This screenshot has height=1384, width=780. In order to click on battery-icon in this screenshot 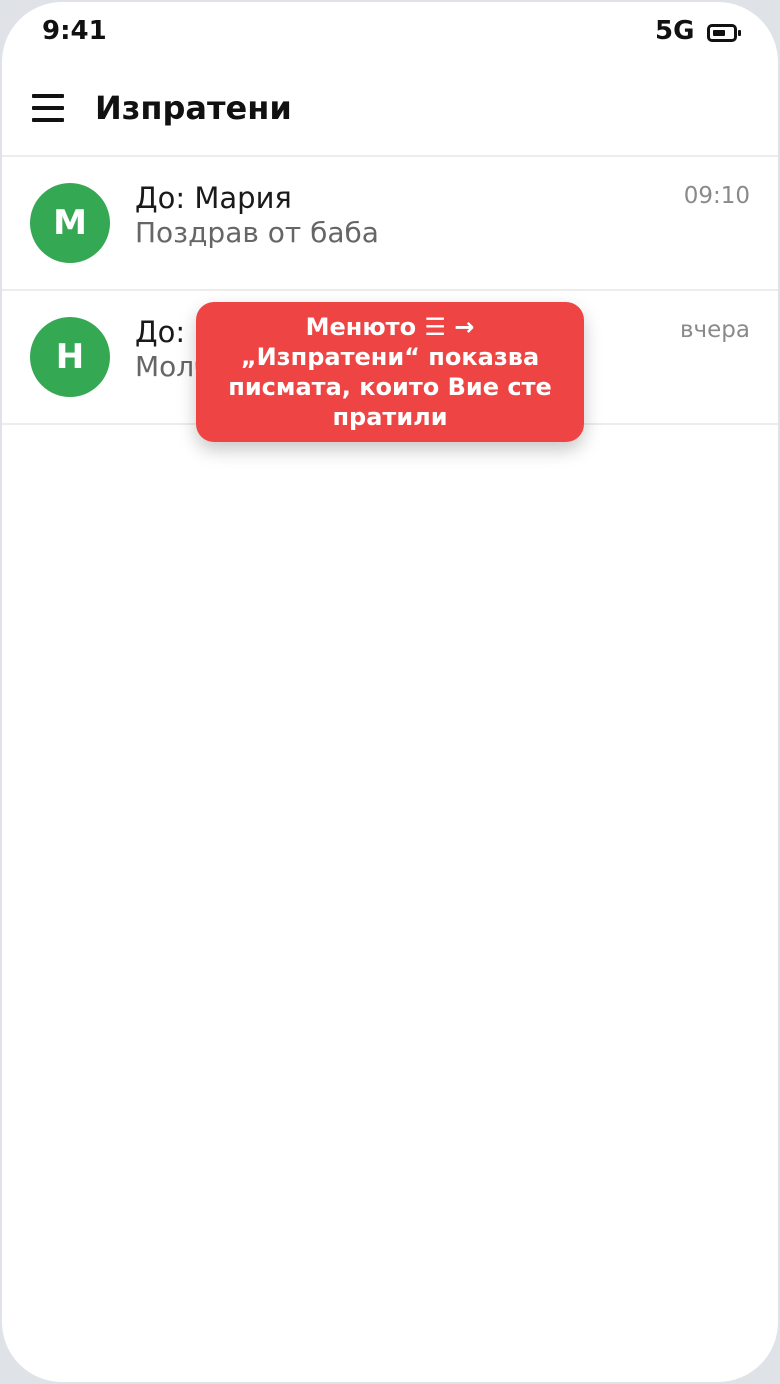, I will do `click(724, 33)`.